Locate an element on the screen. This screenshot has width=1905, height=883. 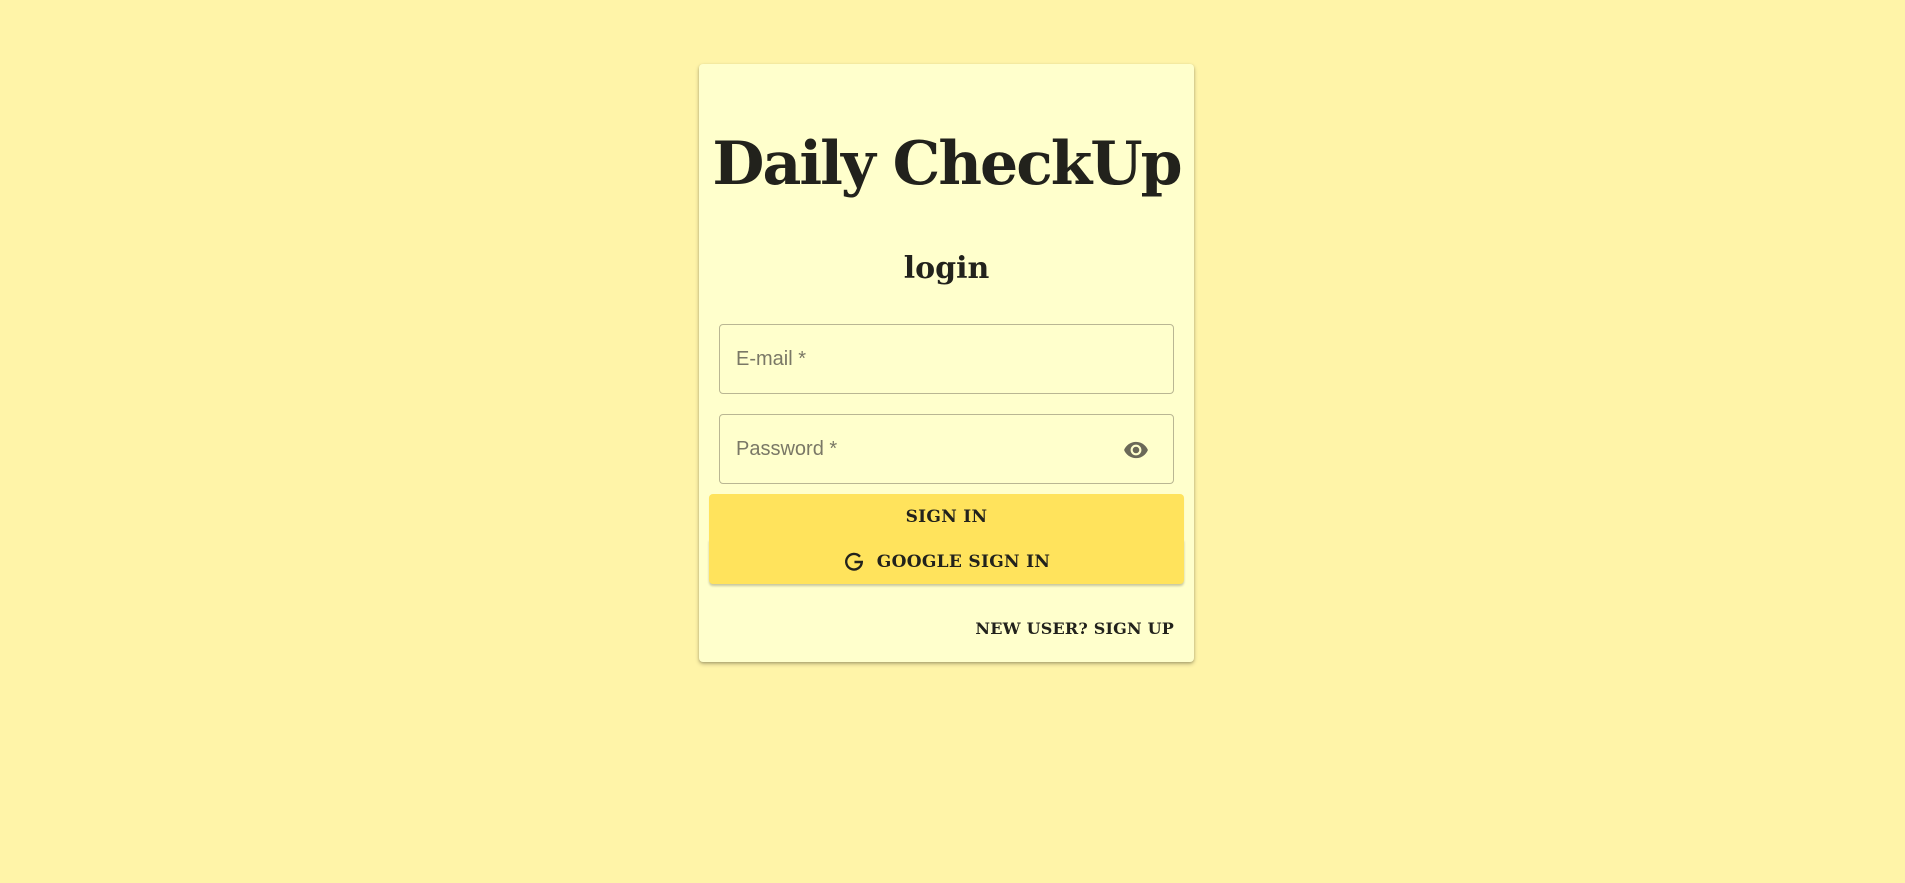
password-field is located at coordinates (946, 449).